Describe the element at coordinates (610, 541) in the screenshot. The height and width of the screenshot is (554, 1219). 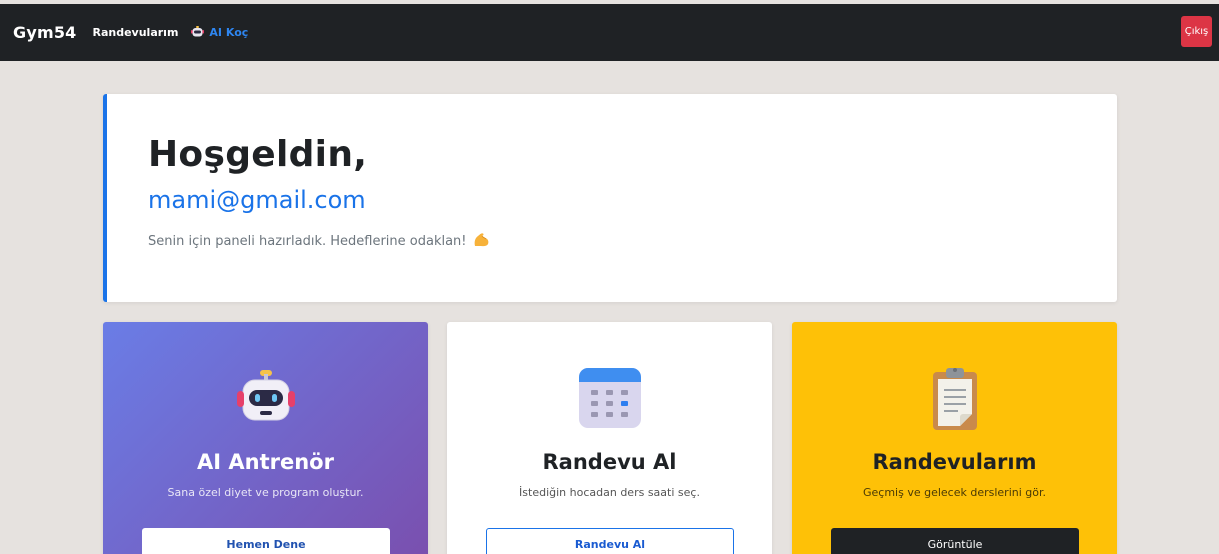
I see `book-appointment-button: Randevu Al` at that location.